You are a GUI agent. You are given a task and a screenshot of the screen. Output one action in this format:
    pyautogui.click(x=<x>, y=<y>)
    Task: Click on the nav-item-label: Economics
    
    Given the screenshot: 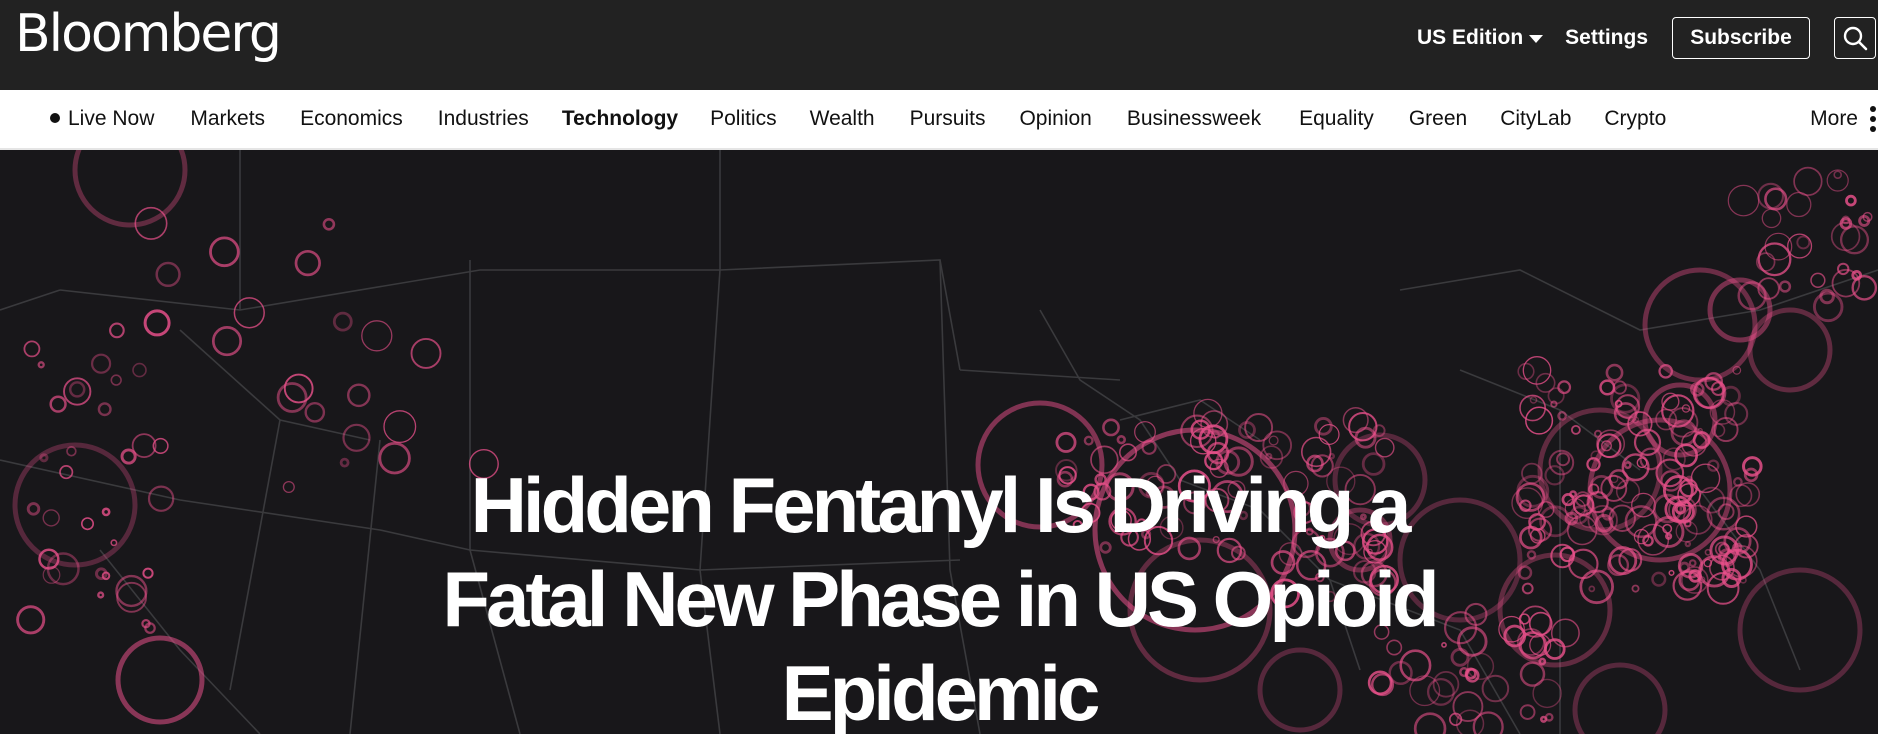 What is the action you would take?
    pyautogui.click(x=351, y=118)
    